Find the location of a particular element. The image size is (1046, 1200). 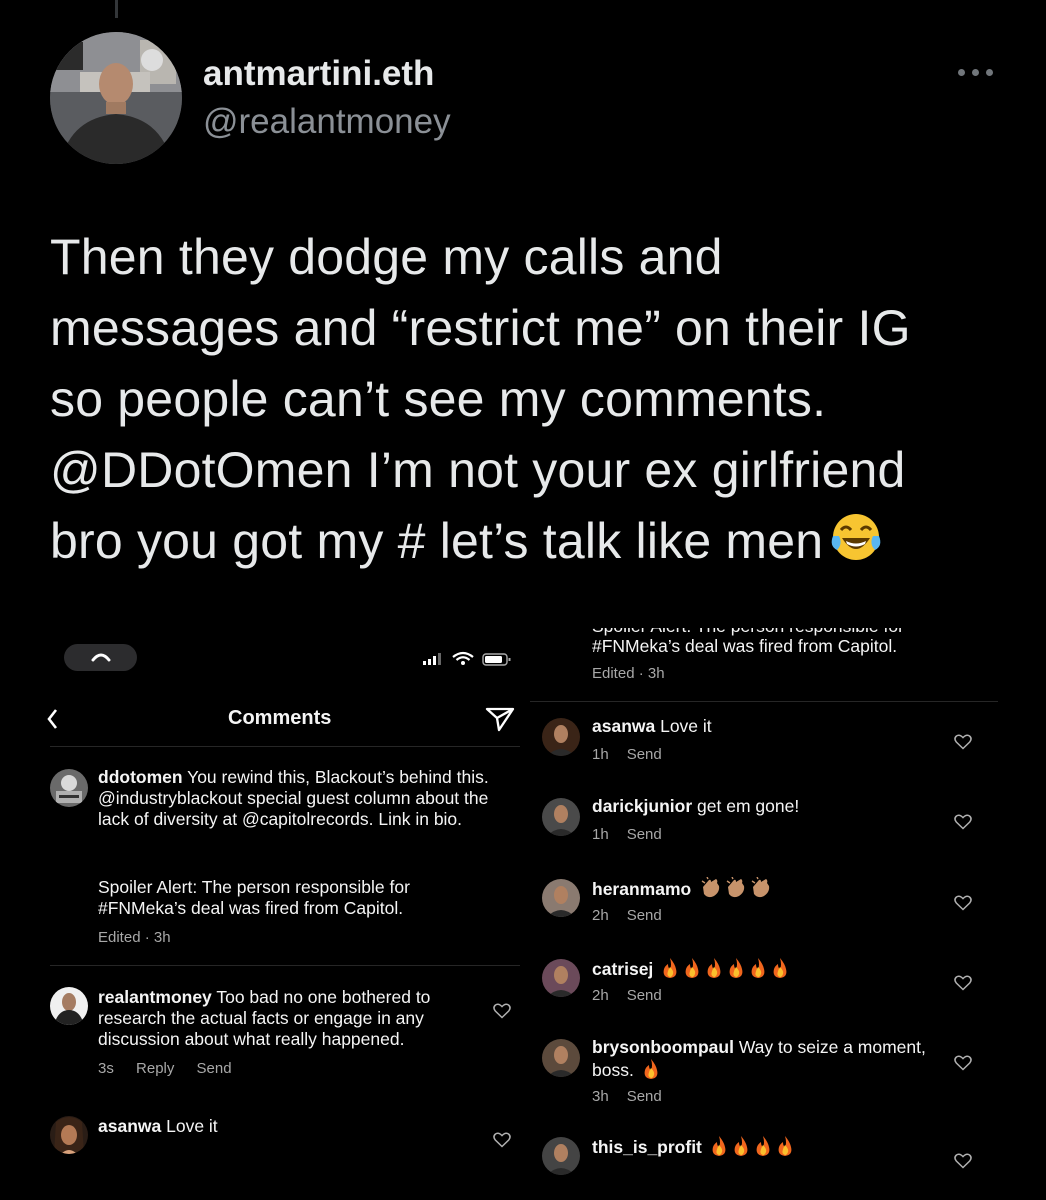

call-pill is located at coordinates (100, 657).